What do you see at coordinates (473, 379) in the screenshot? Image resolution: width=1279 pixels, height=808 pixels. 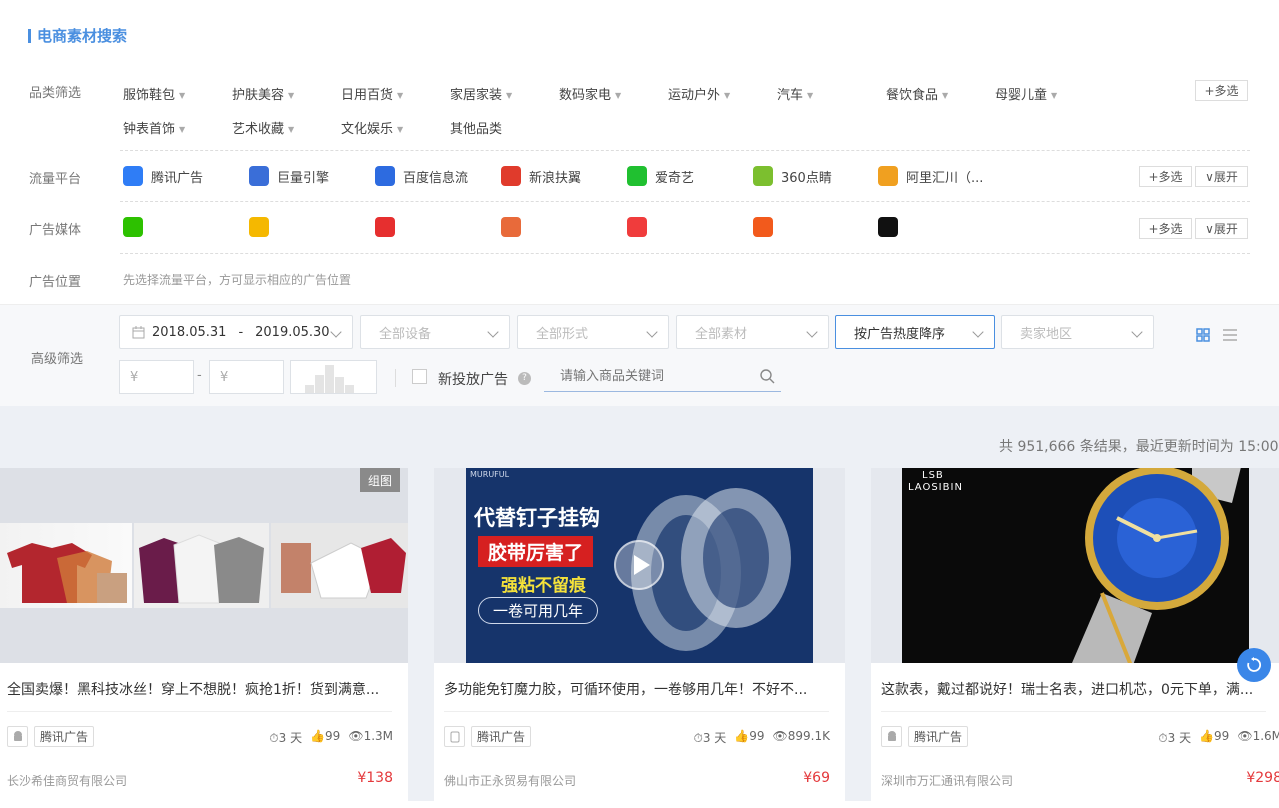 I see `new-ad-label: 新投放广告` at bounding box center [473, 379].